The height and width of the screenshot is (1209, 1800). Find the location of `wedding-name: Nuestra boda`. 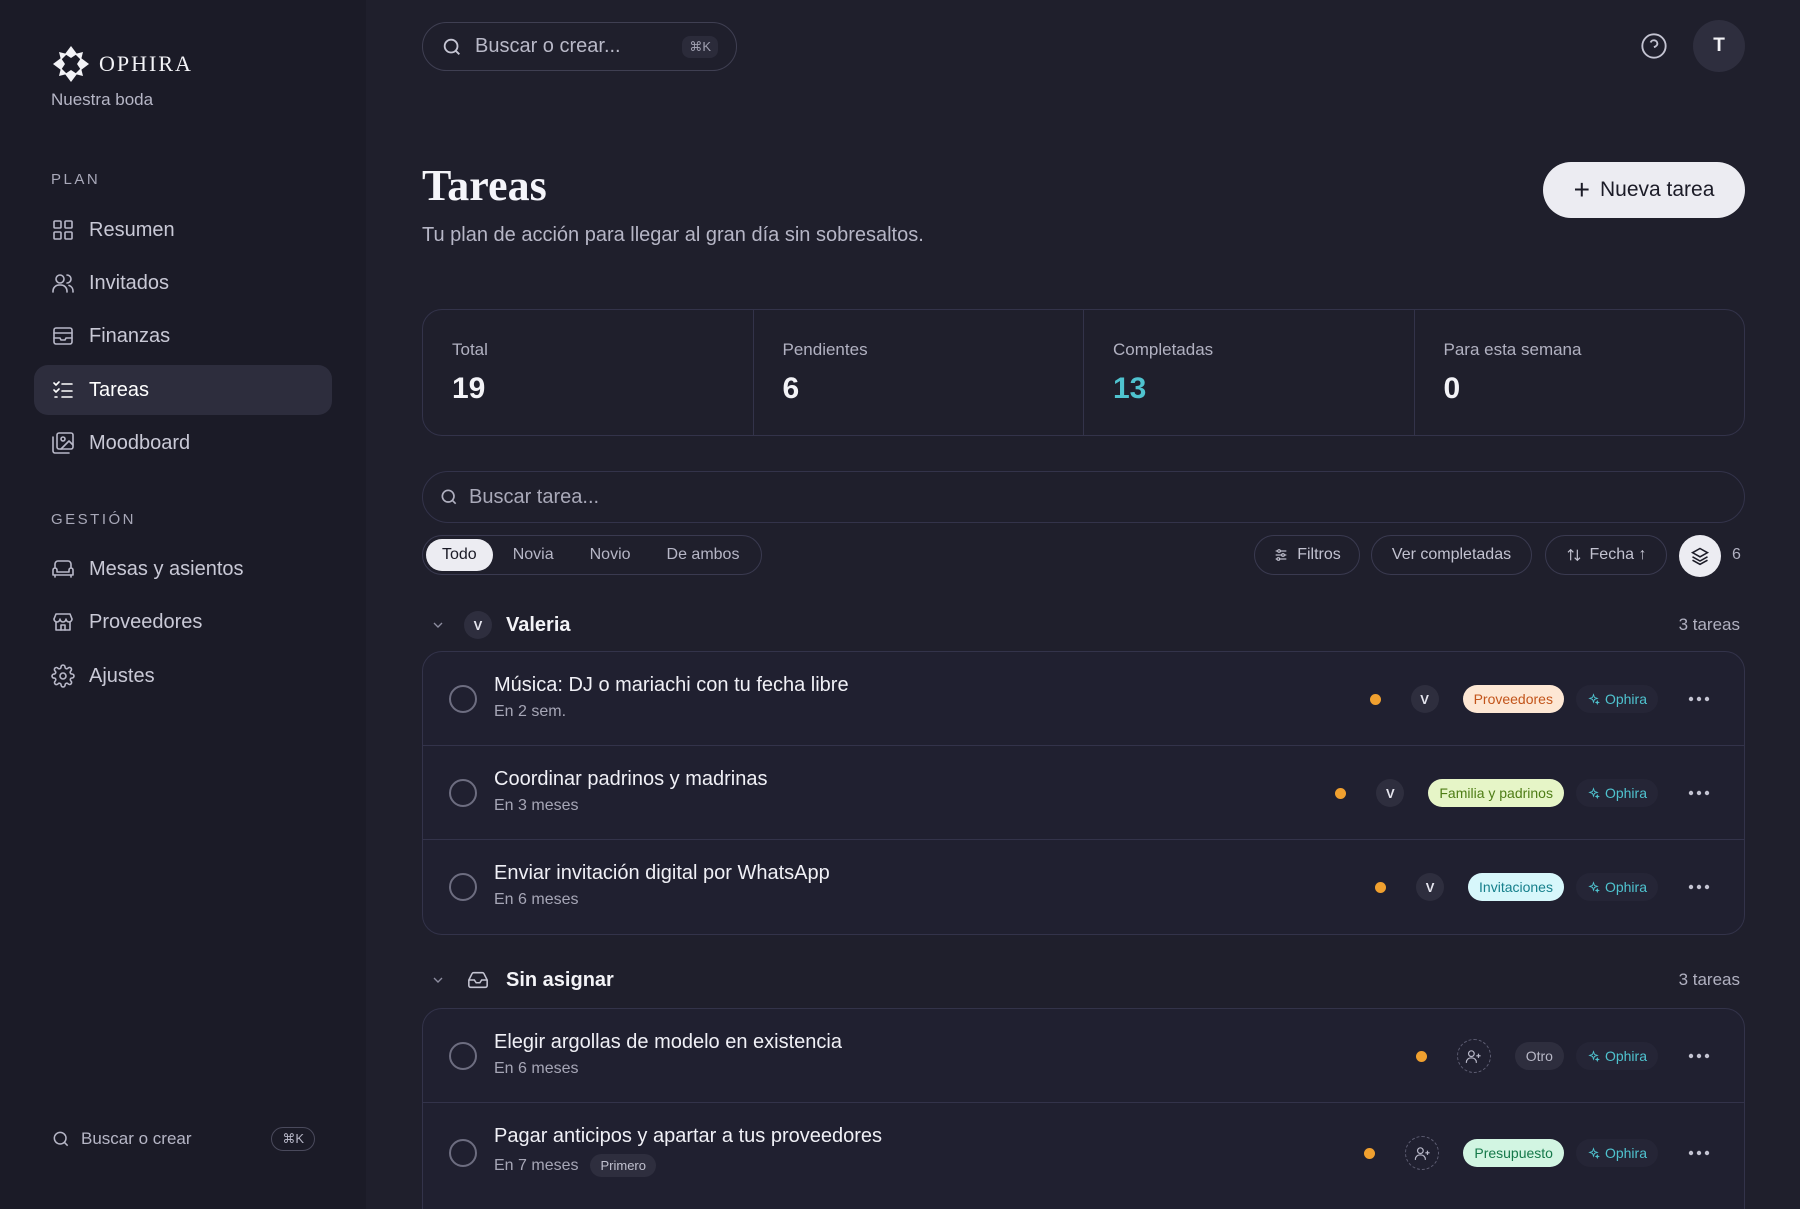

wedding-name: Nuestra boda is located at coordinates (102, 99).